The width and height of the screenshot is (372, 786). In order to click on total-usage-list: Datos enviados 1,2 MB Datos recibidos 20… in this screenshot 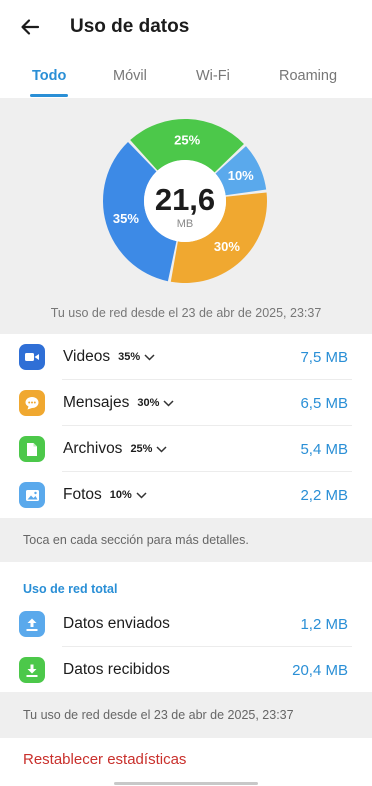, I will do `click(186, 647)`.